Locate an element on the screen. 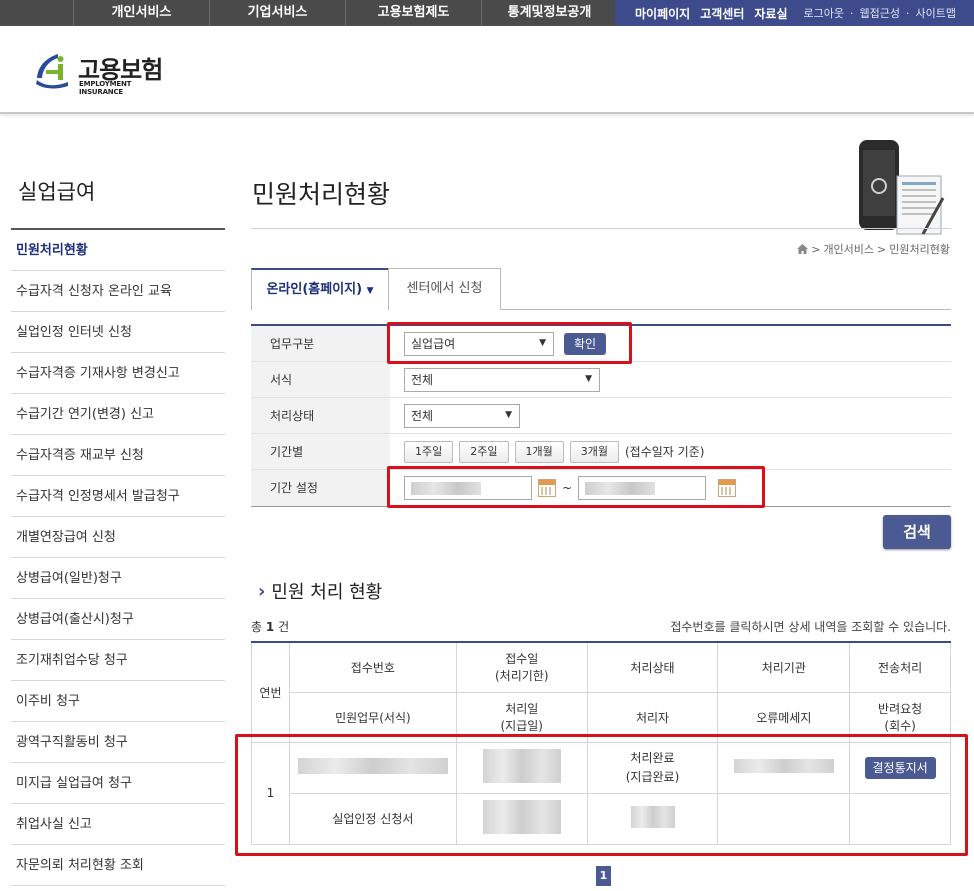 Image resolution: width=974 pixels, height=891 pixels. title-divider is located at coordinates (601, 228).